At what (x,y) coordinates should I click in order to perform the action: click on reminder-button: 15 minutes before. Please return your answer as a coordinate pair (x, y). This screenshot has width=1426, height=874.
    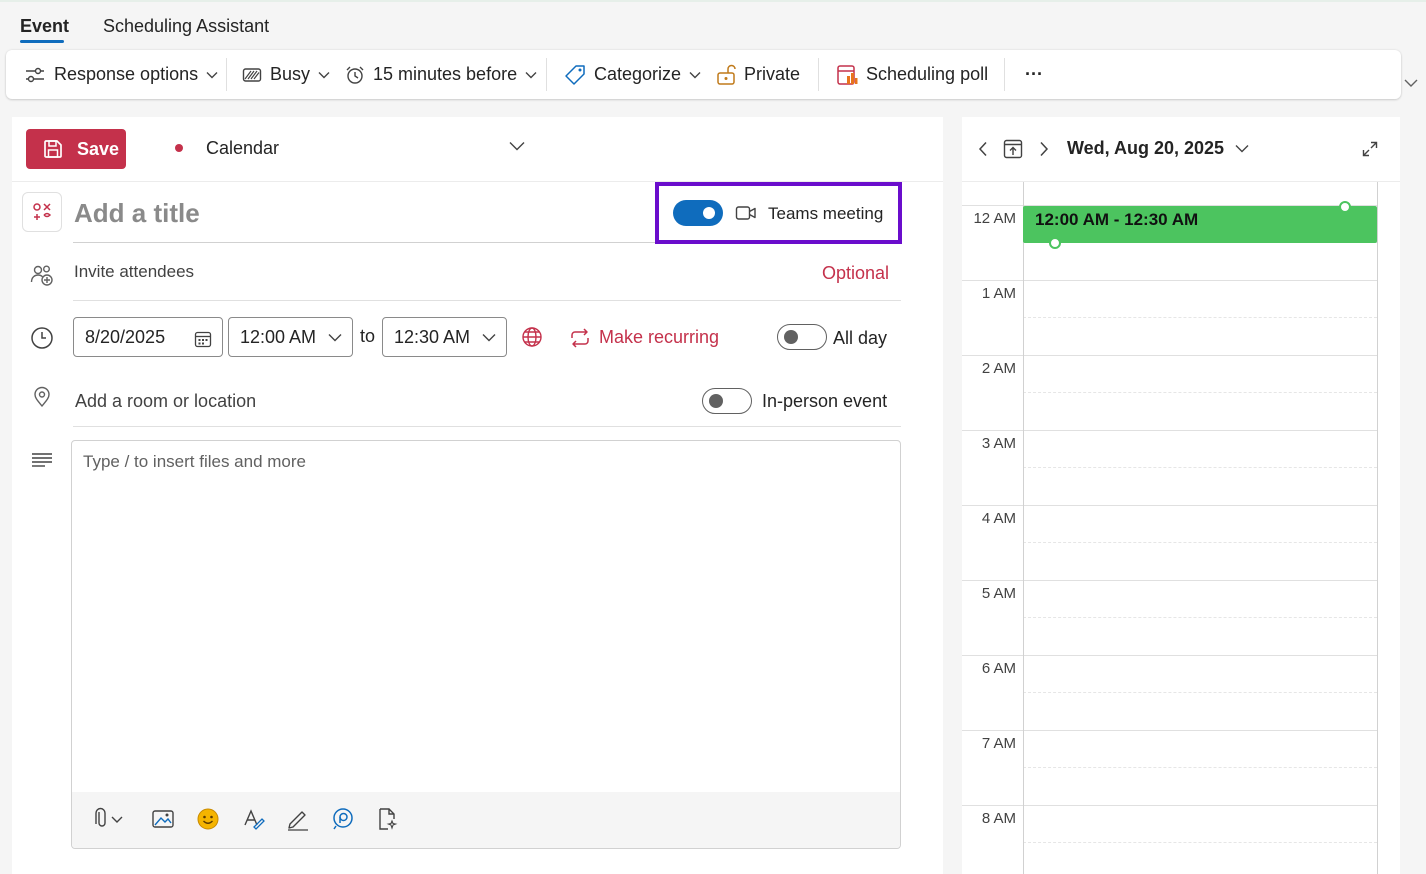
    Looking at the image, I should click on (441, 74).